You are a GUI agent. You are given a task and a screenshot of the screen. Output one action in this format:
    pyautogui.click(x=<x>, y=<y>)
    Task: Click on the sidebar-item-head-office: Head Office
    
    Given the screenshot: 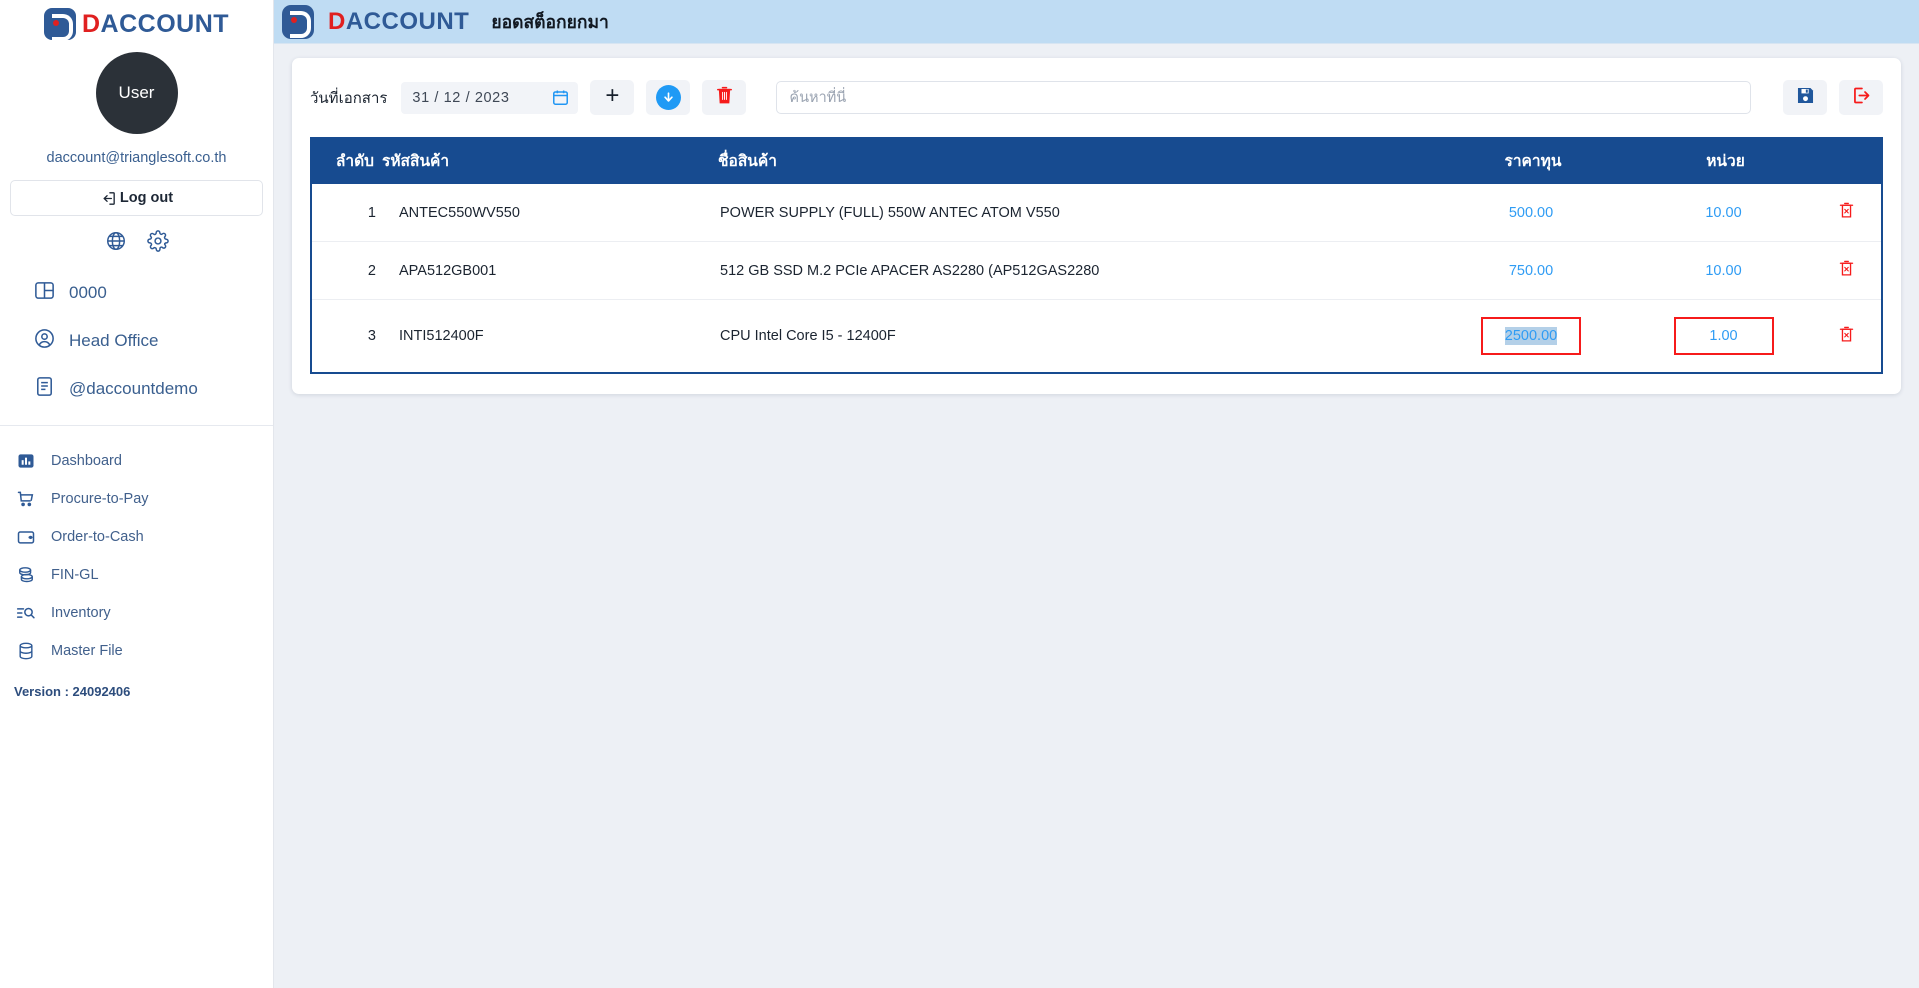 What is the action you would take?
    pyautogui.click(x=136, y=341)
    